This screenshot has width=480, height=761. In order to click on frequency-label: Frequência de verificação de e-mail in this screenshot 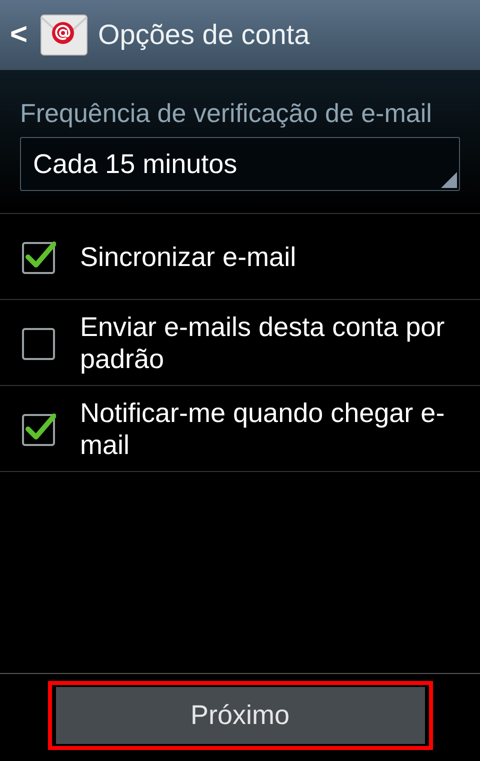, I will do `click(226, 113)`.